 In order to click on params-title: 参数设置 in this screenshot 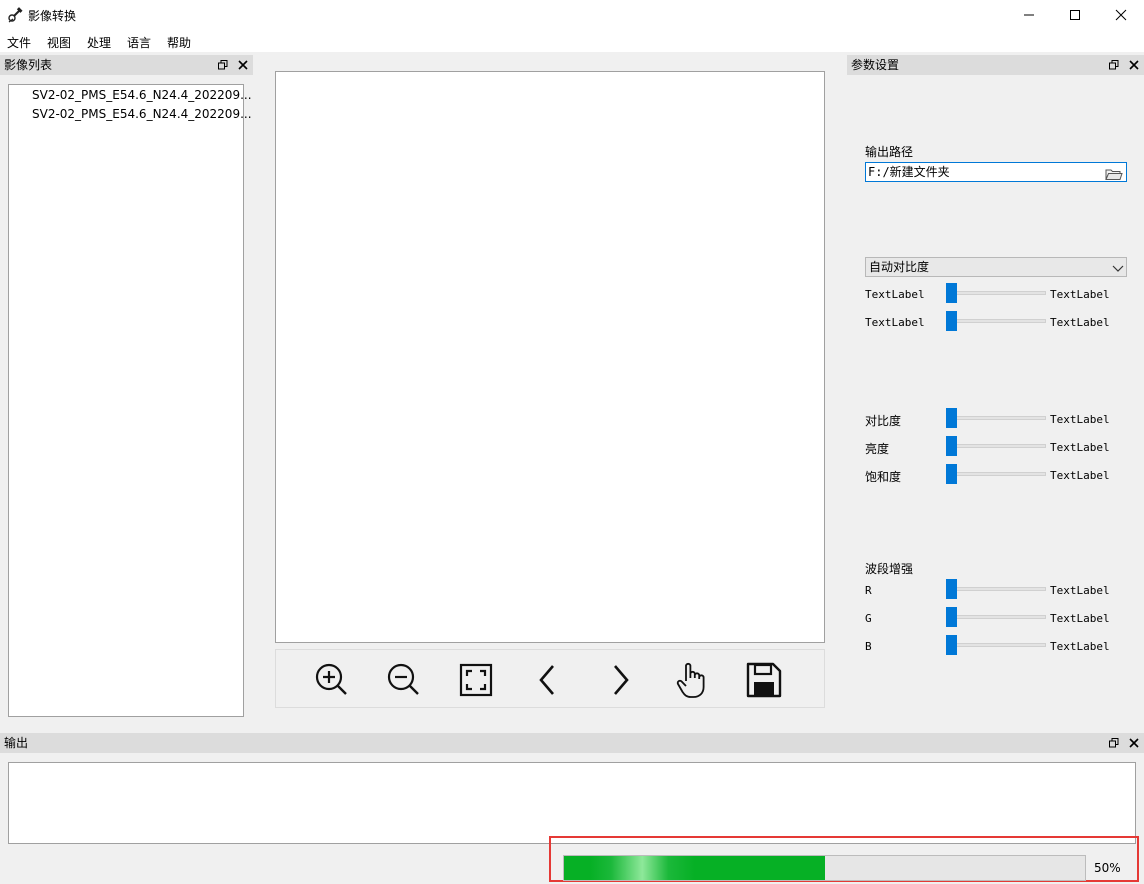, I will do `click(875, 65)`.